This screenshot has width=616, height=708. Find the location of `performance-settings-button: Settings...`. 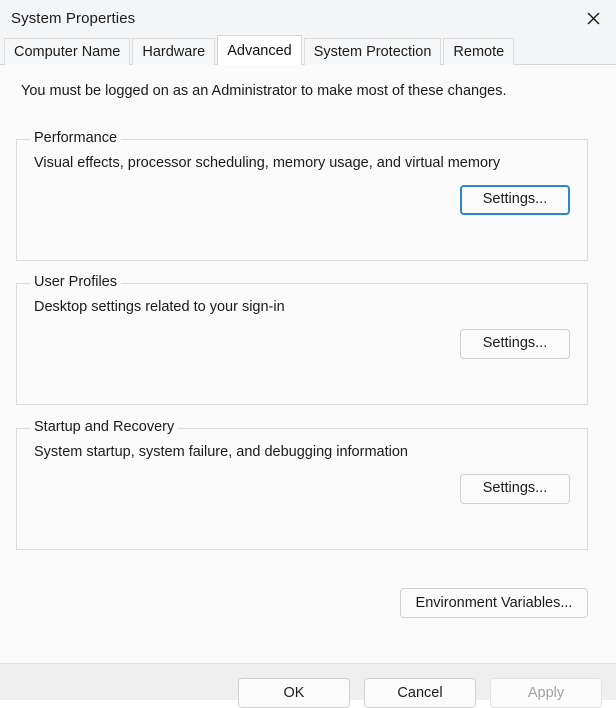

performance-settings-button: Settings... is located at coordinates (515, 199).